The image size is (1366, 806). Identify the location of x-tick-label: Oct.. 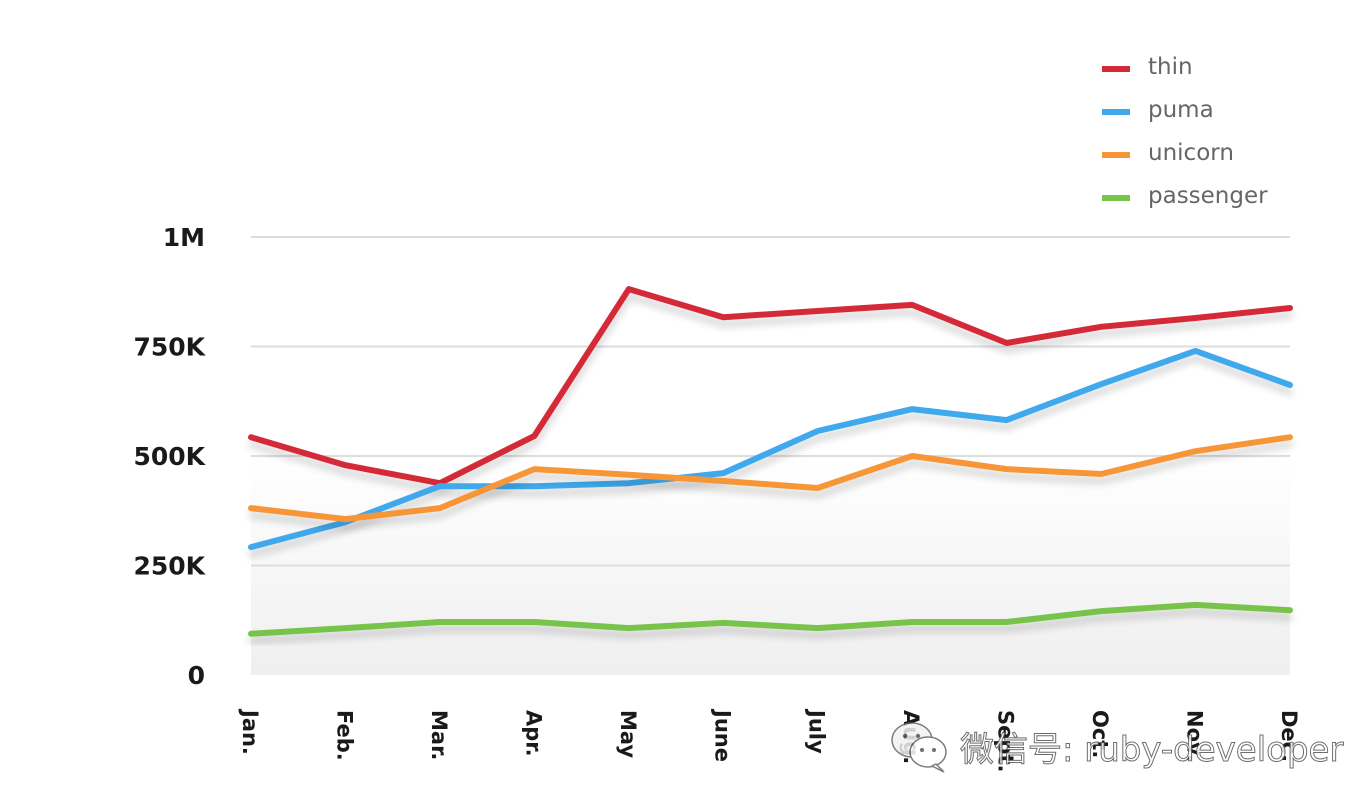
(1100, 734).